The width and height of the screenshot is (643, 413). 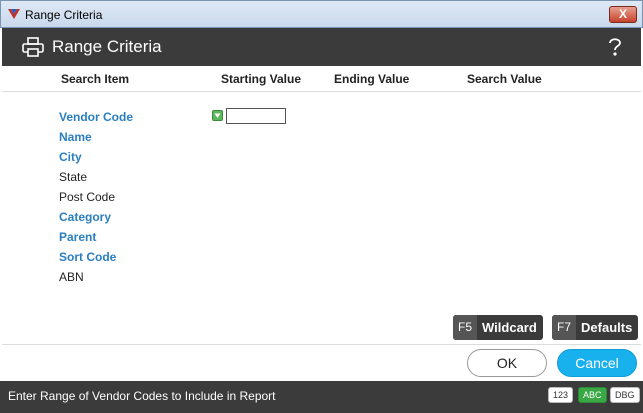 I want to click on window-titlebar: Range Criteria X, so click(x=321, y=14).